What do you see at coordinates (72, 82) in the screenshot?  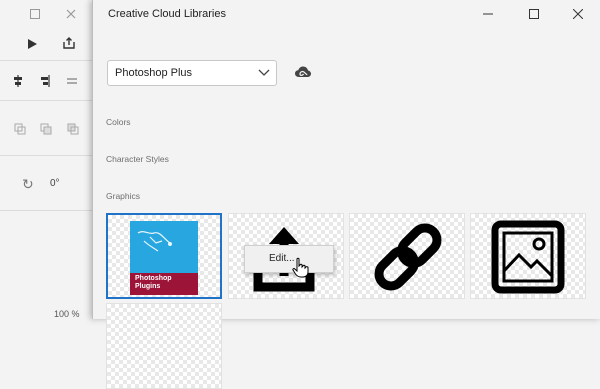 I see `align-justify-icon` at bounding box center [72, 82].